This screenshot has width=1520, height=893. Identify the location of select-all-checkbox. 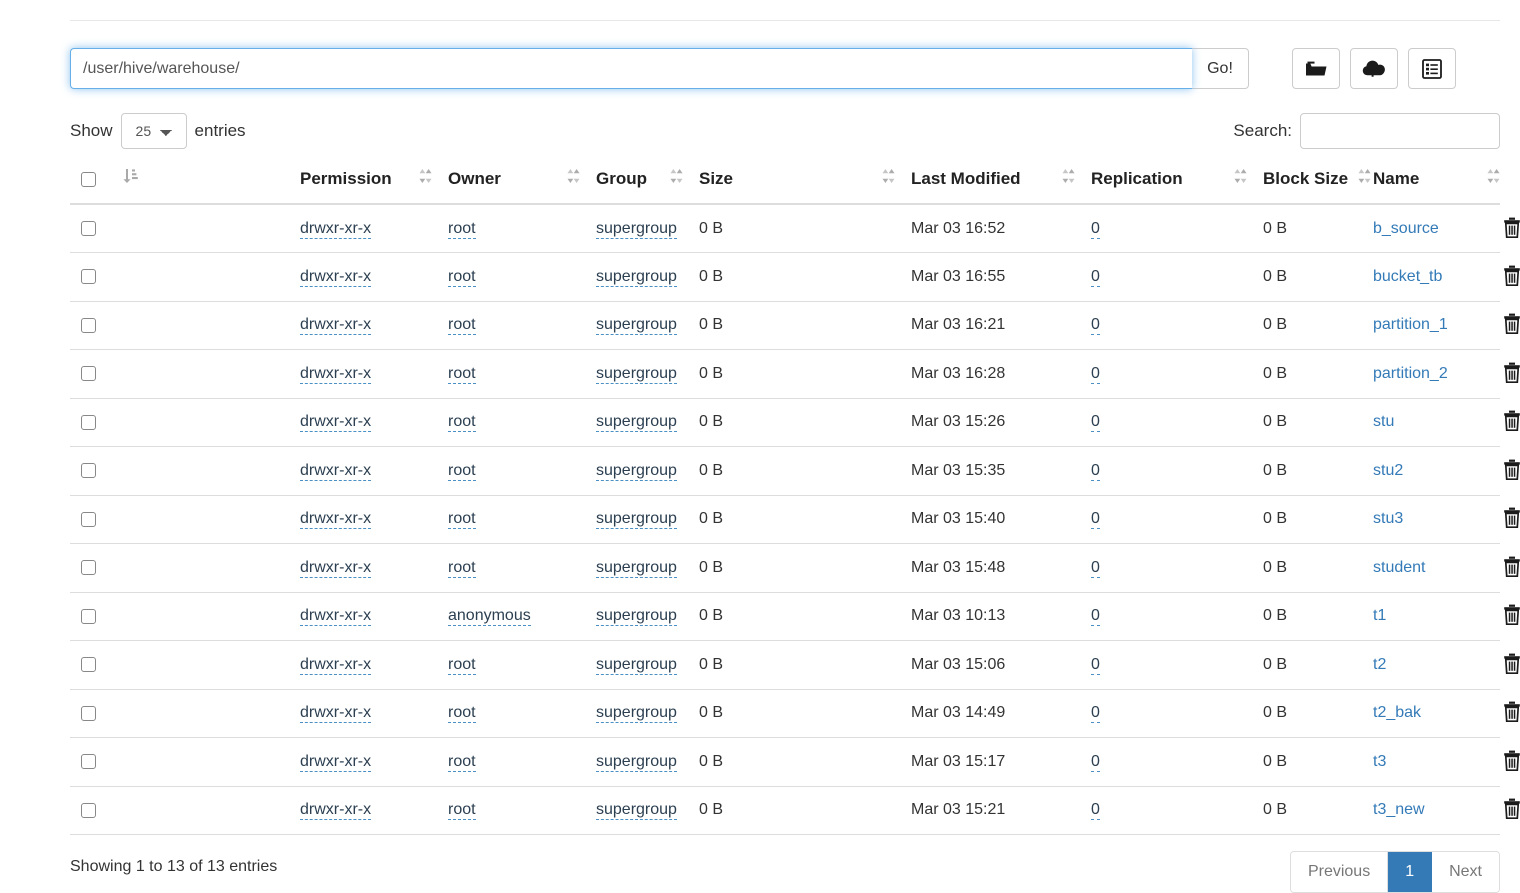
(88, 179).